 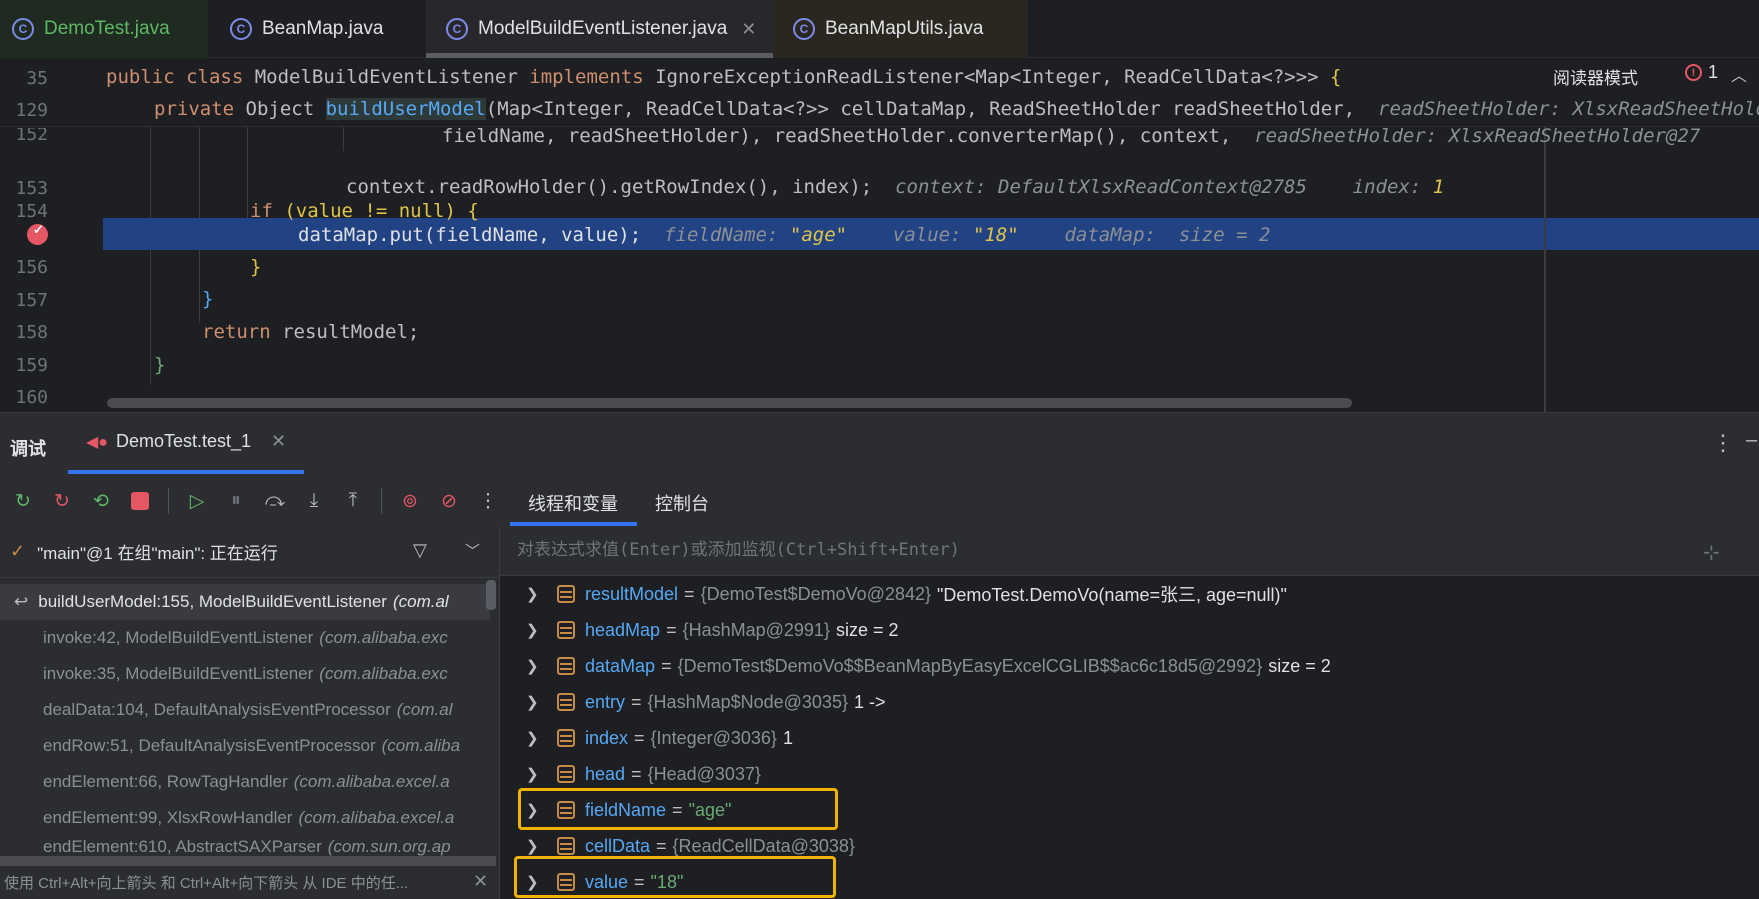 What do you see at coordinates (200, 109) in the screenshot?
I see `keyword: private` at bounding box center [200, 109].